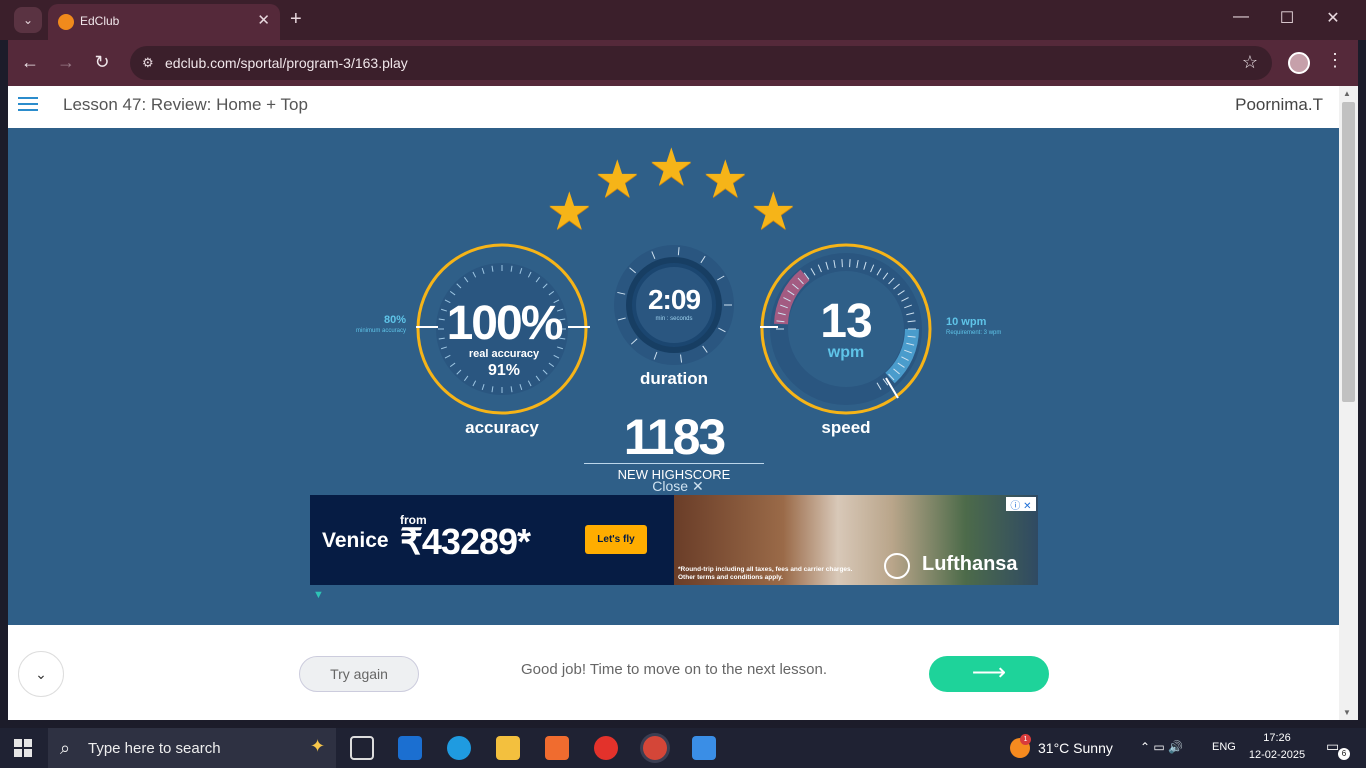 The width and height of the screenshot is (1366, 768). What do you see at coordinates (66, 62) in the screenshot?
I see `forward-icon: →` at bounding box center [66, 62].